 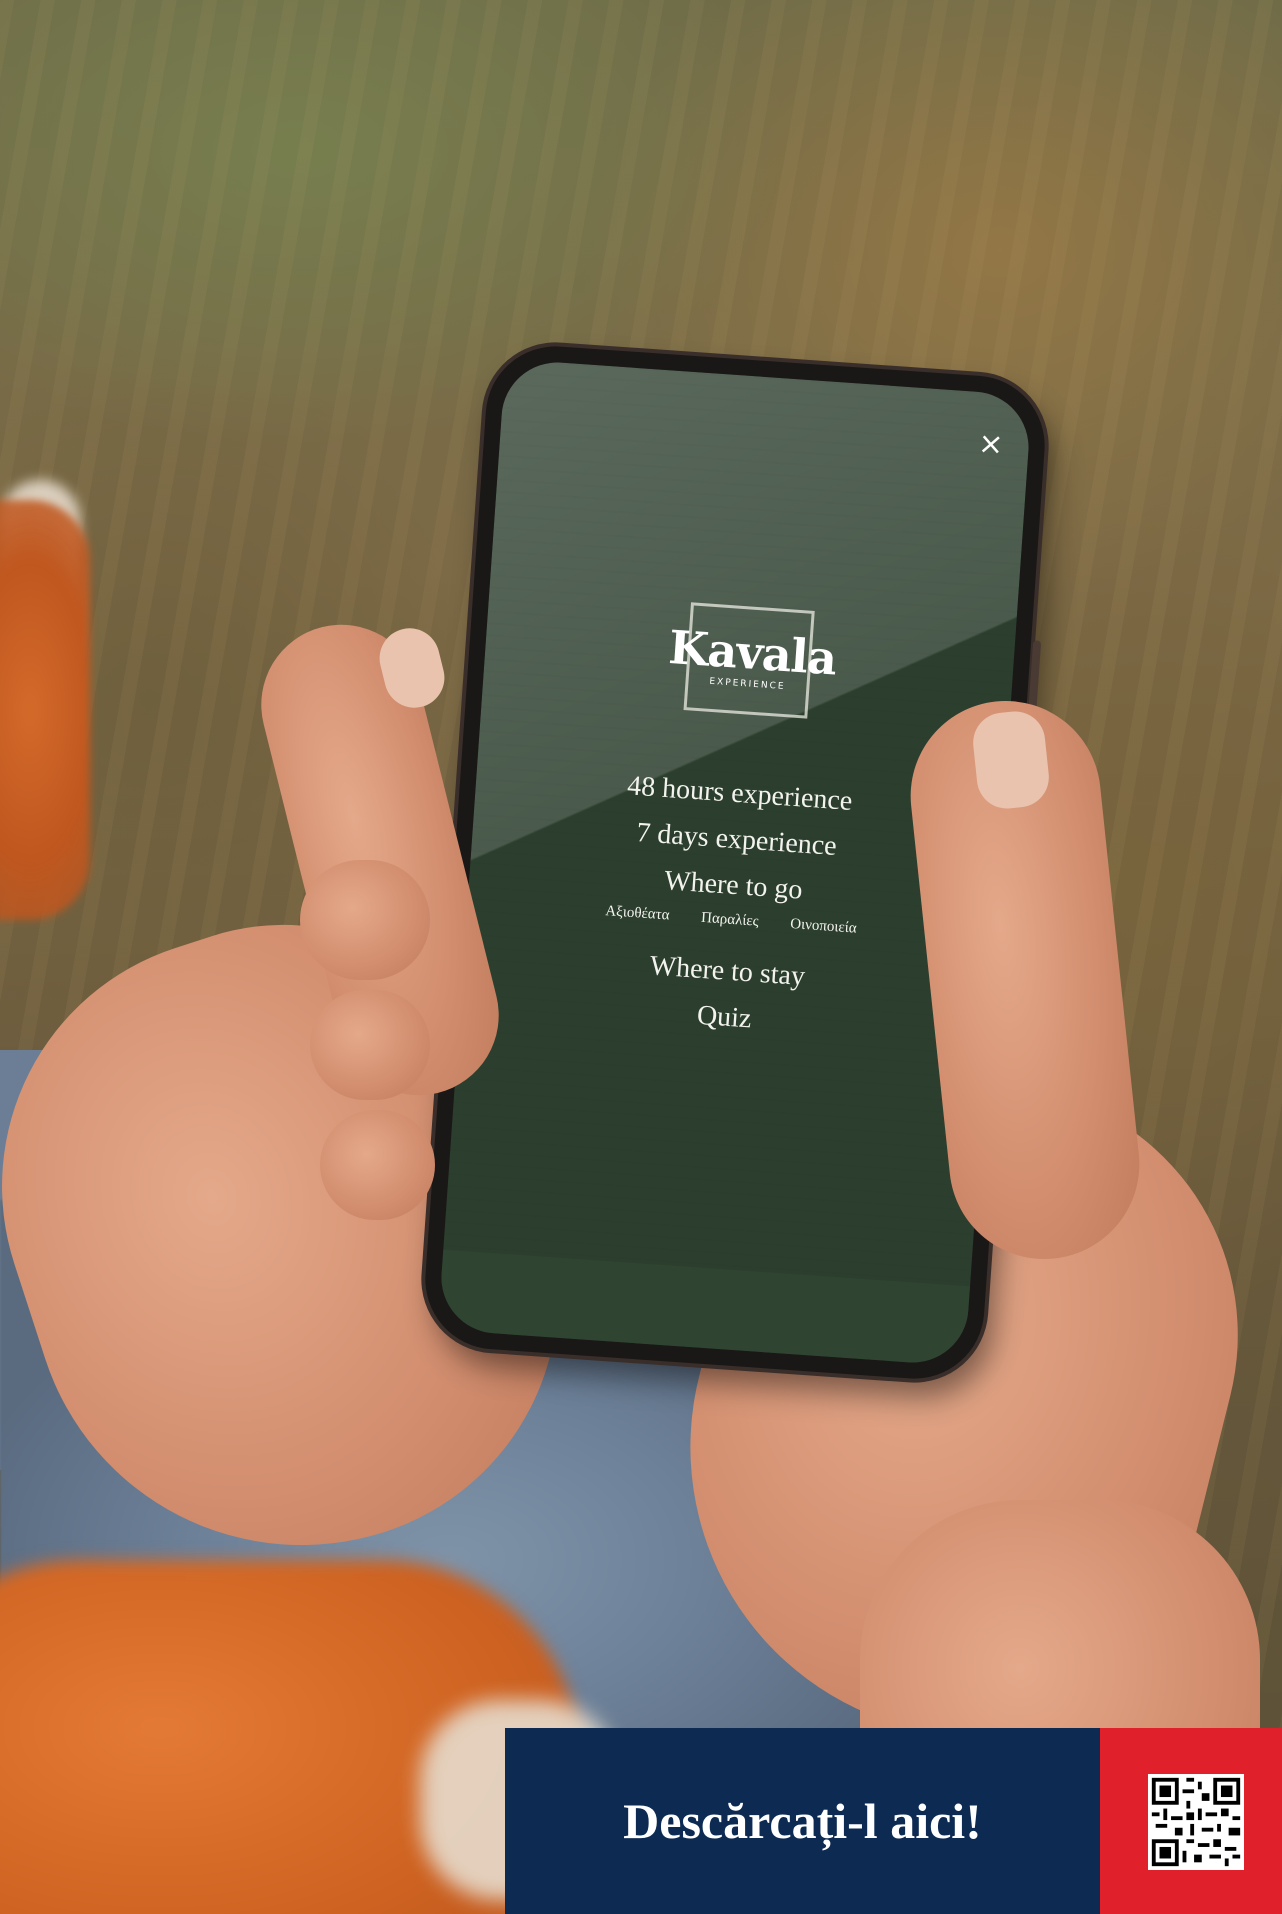 What do you see at coordinates (1011, 760) in the screenshot?
I see `right-thumbnail` at bounding box center [1011, 760].